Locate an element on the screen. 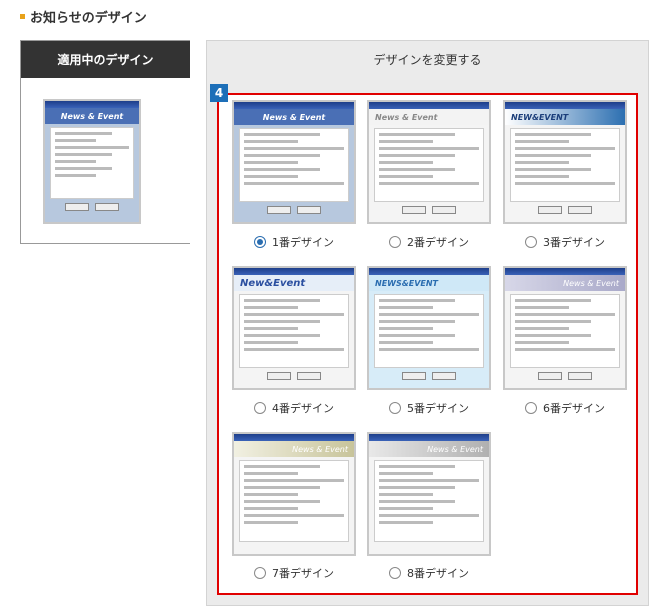 Image resolution: width=657 pixels, height=616 pixels. design-8-option: 8番デザイン is located at coordinates (429, 573).